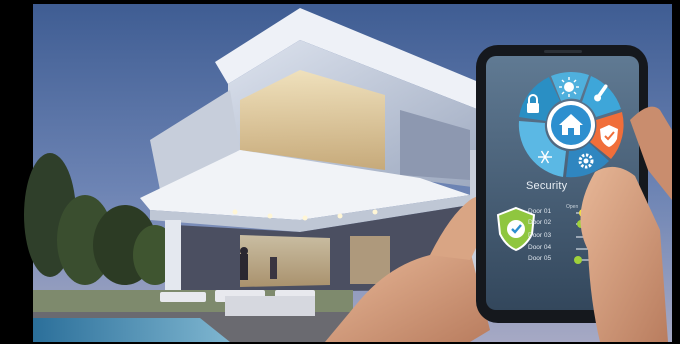  What do you see at coordinates (540, 247) in the screenshot?
I see `door-label: Door 04` at bounding box center [540, 247].